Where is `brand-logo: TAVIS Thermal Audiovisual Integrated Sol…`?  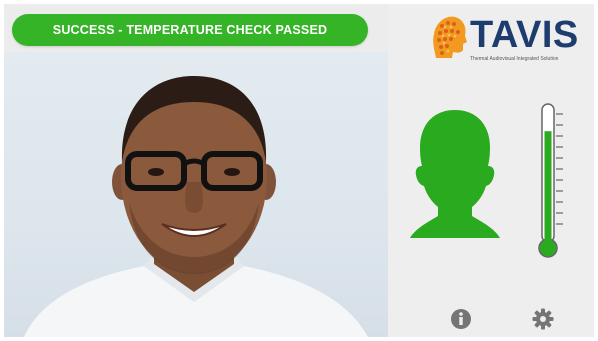
brand-logo: TAVIS Thermal Audiovisual Integrated Sol… is located at coordinates (508, 39).